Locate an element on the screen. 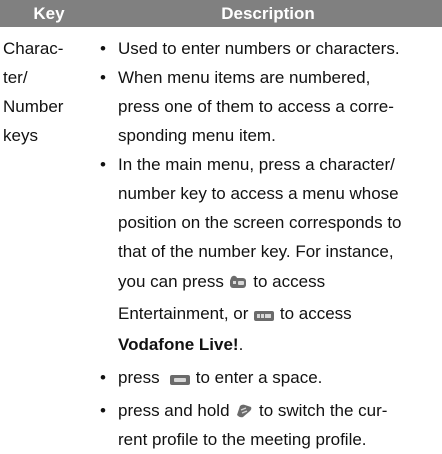 This screenshot has width=442, height=454. key-3-icon is located at coordinates (237, 281).